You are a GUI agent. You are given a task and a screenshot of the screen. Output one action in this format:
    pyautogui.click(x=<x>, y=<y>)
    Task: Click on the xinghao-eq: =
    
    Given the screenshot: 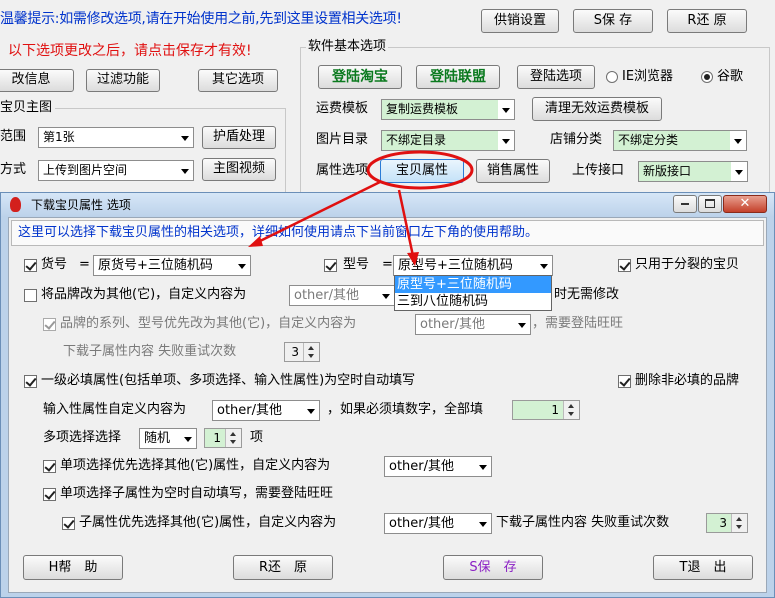 What is the action you would take?
    pyautogui.click(x=387, y=264)
    